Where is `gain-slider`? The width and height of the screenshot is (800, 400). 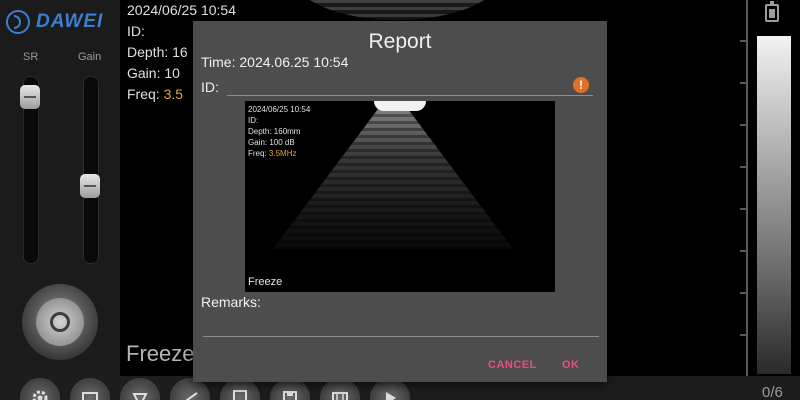 gain-slider is located at coordinates (90, 170).